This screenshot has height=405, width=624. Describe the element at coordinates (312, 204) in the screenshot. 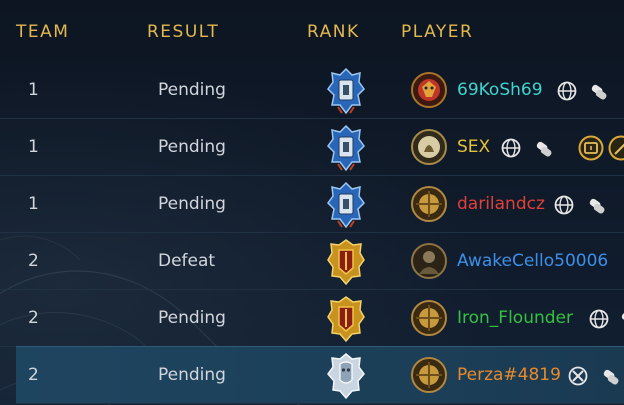

I see `table-row: 1 Pending darilandcz` at that location.